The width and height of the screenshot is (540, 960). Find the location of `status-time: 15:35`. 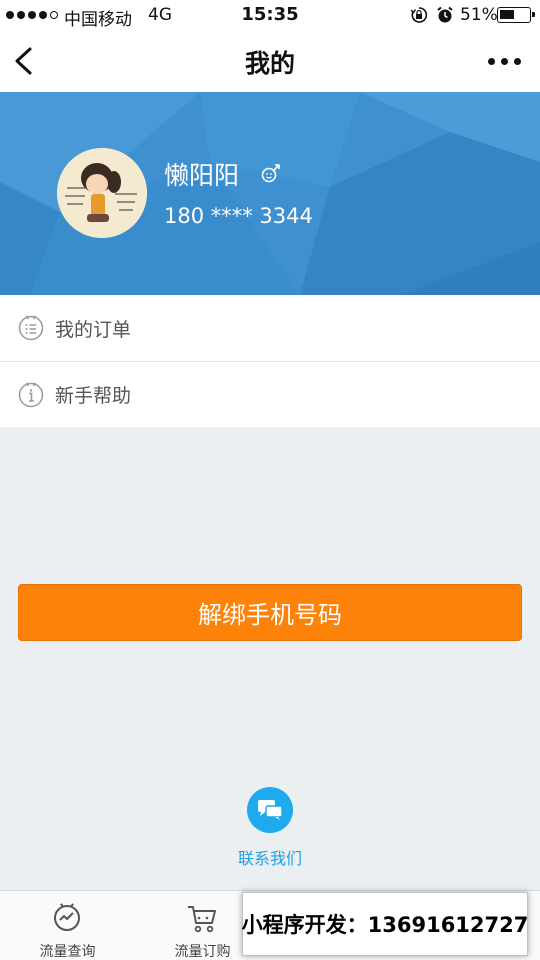

status-time: 15:35 is located at coordinates (270, 14).